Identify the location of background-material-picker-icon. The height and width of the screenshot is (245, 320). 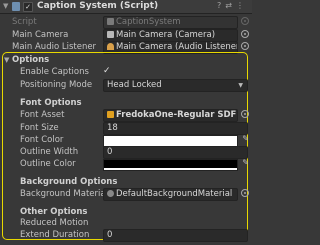
(245, 193).